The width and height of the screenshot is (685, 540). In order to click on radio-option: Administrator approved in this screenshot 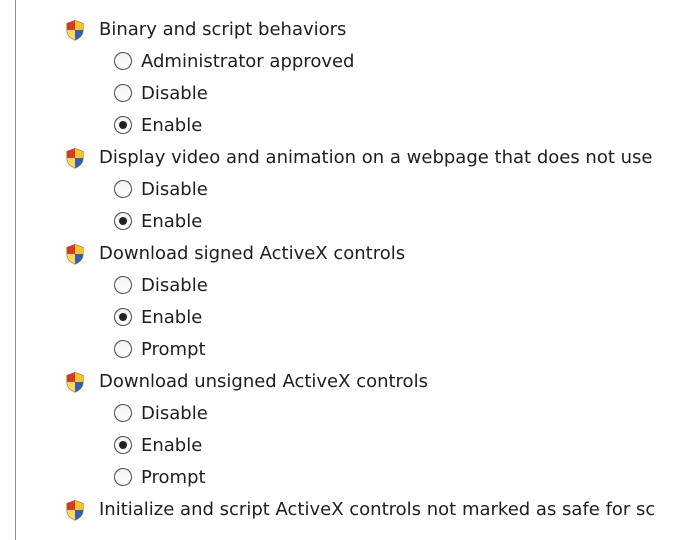, I will do `click(374, 62)`.